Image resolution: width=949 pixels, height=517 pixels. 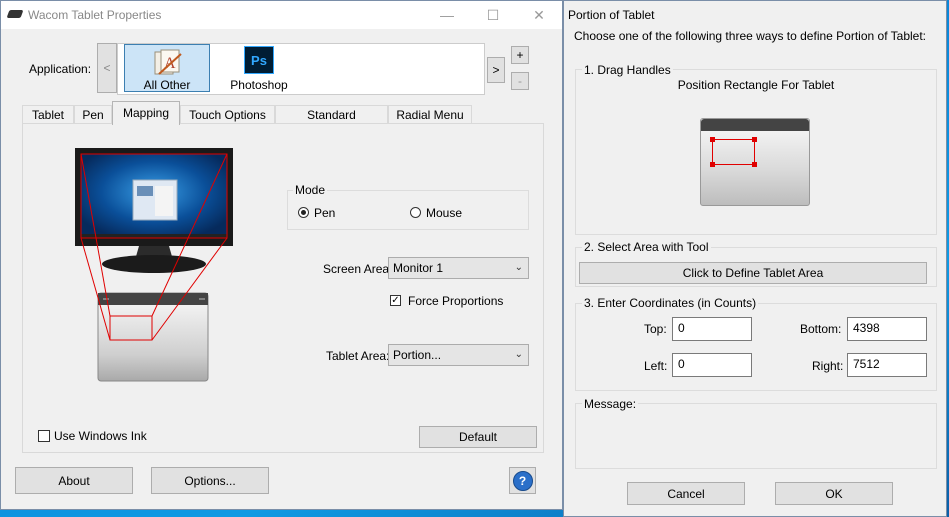 I want to click on tablet-preview-top-bar, so click(x=755, y=125).